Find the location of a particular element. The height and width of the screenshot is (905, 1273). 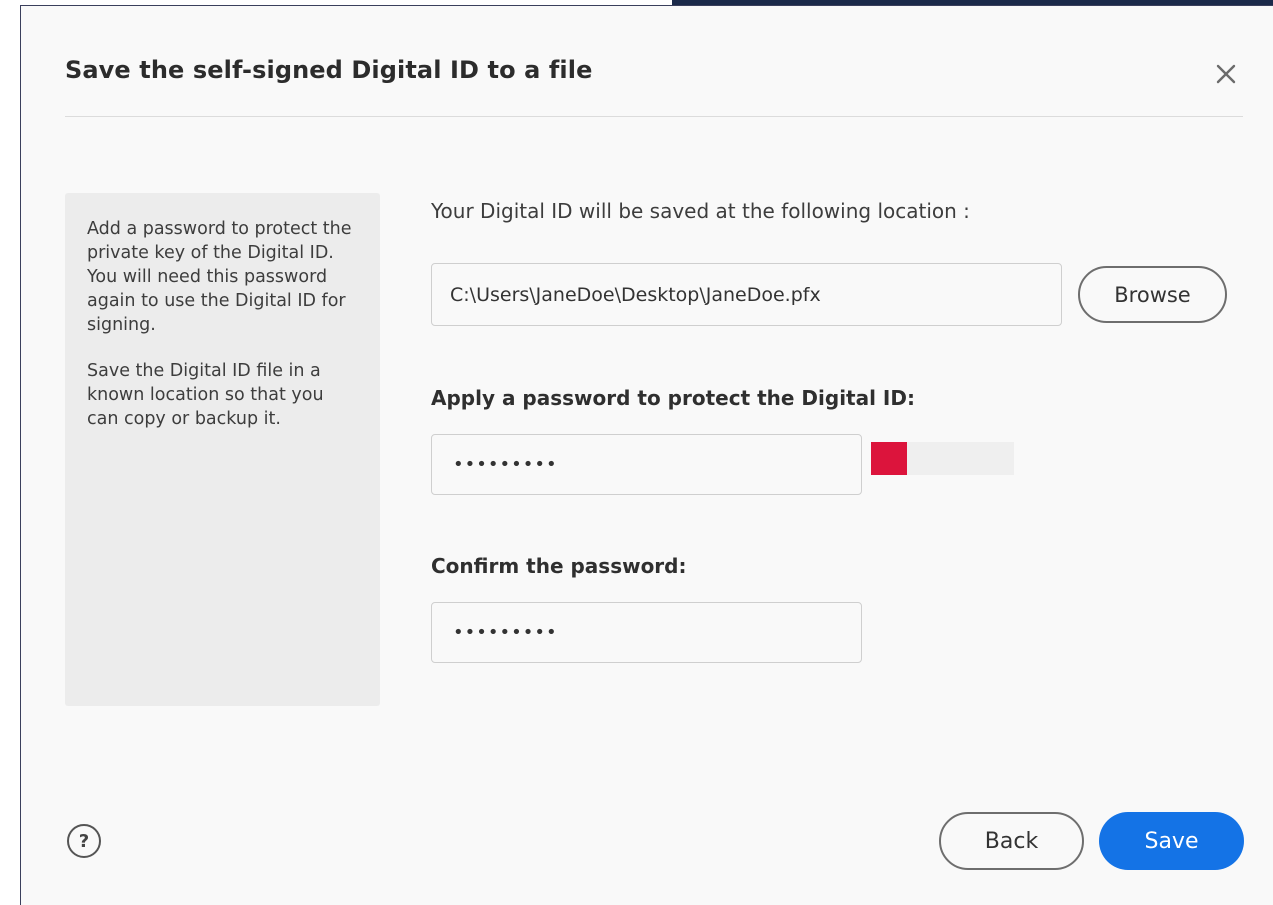

browse-button: Browse is located at coordinates (1152, 294).